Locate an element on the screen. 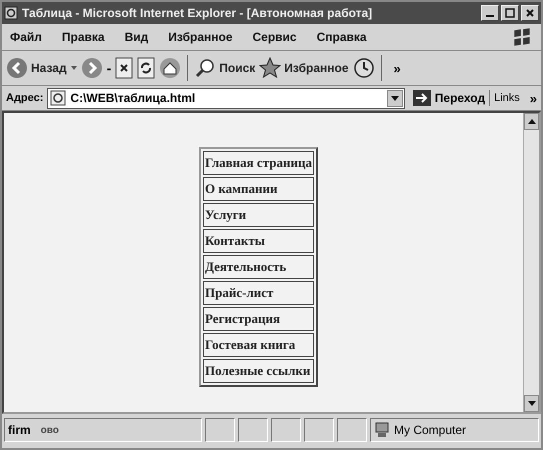 This screenshot has height=450, width=543. refresh-button is located at coordinates (146, 68).